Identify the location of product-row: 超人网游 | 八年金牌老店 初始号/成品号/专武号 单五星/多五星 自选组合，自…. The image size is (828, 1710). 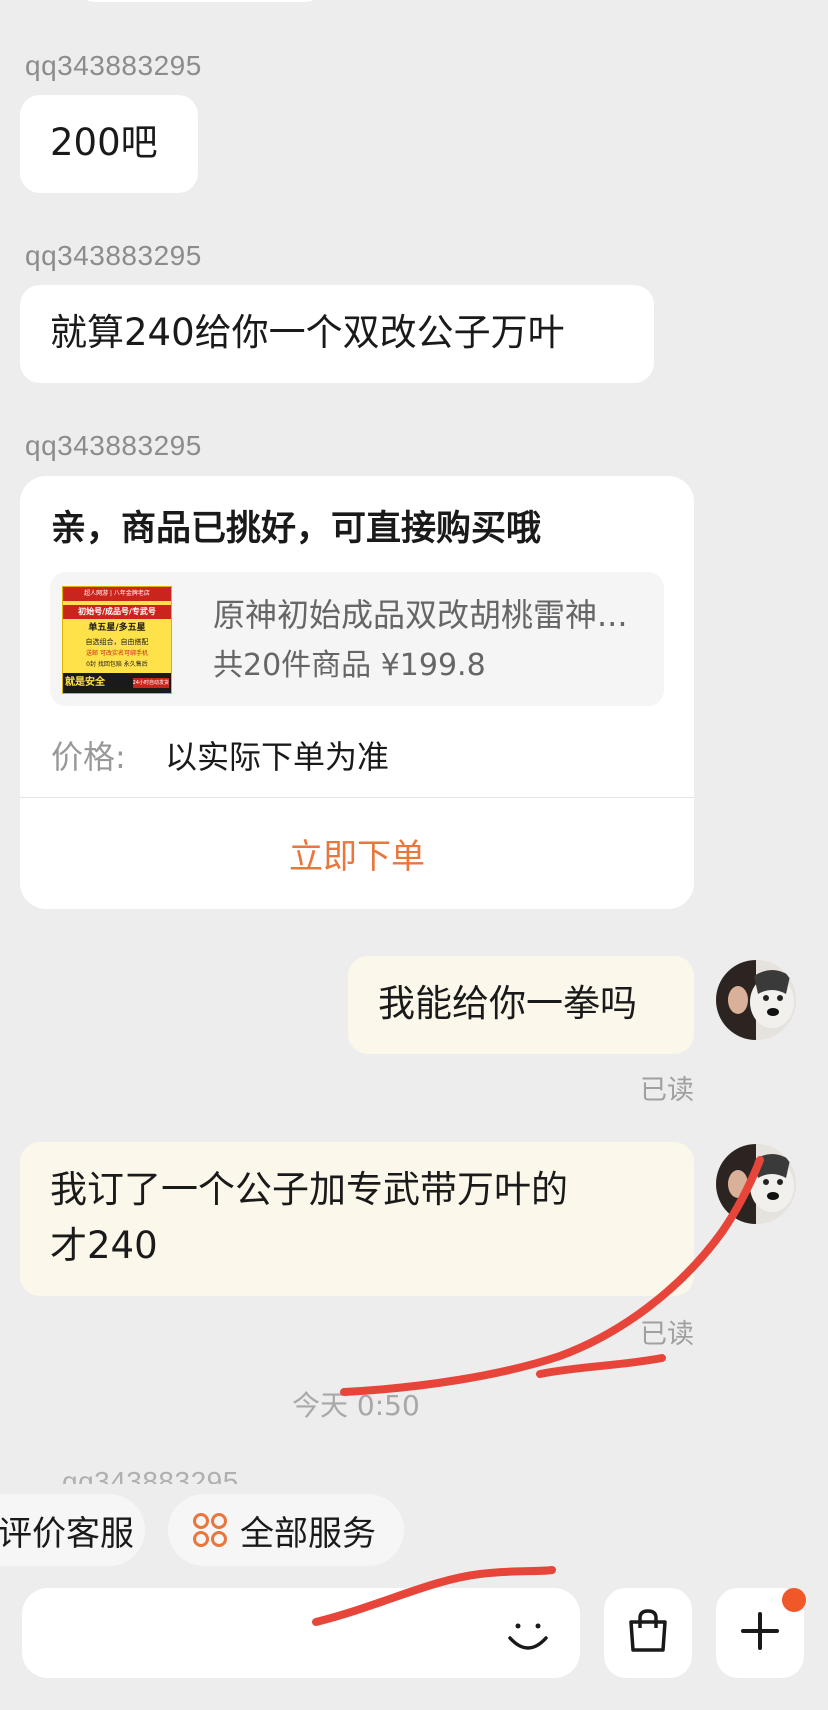
(357, 639).